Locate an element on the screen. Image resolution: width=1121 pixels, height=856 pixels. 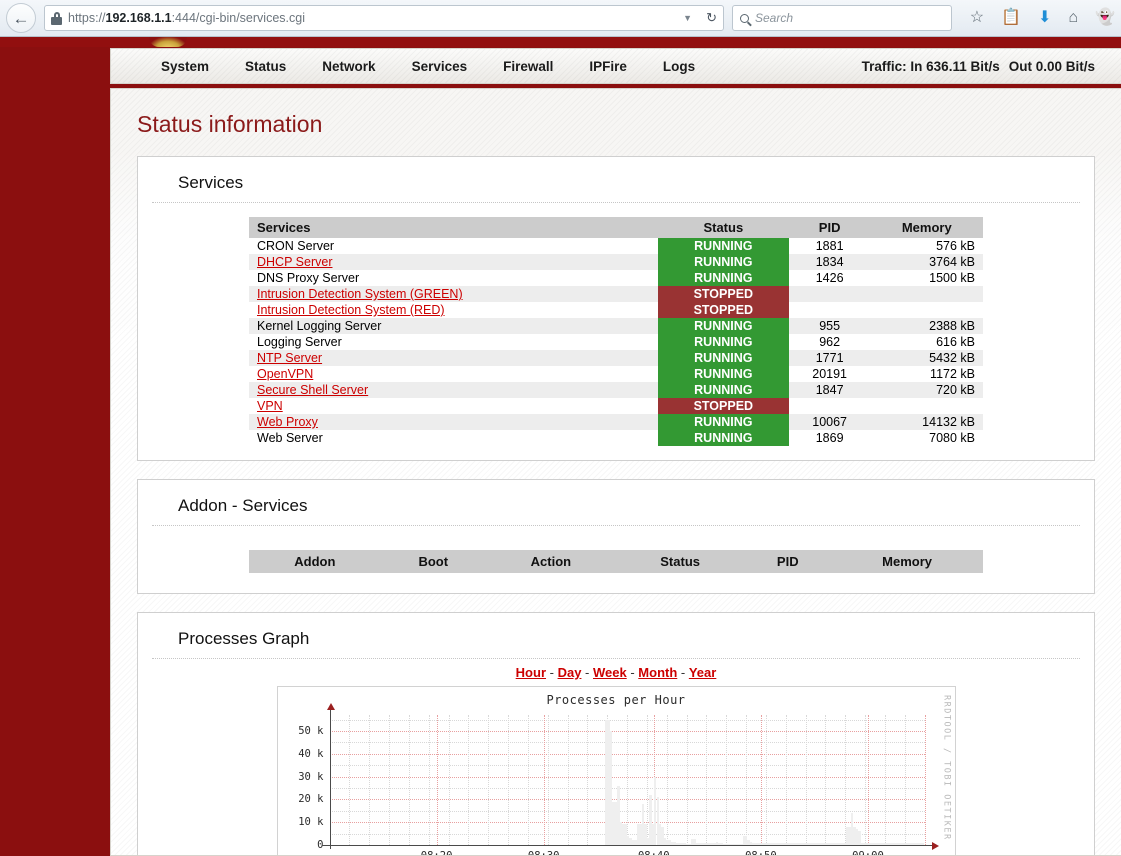
service-name-cell: VPN is located at coordinates (453, 406).